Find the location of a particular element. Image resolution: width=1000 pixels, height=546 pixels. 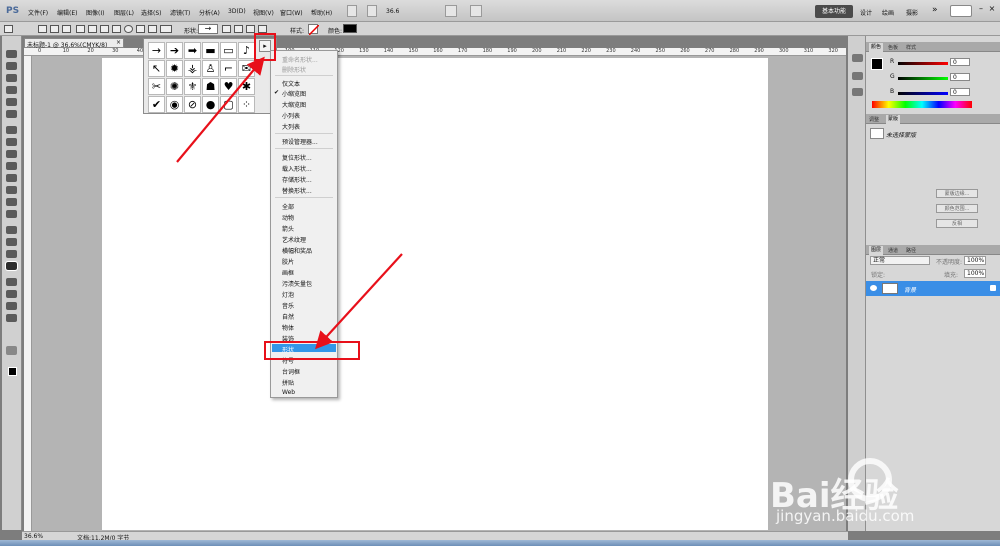

mask-thumbnail is located at coordinates (877, 133).